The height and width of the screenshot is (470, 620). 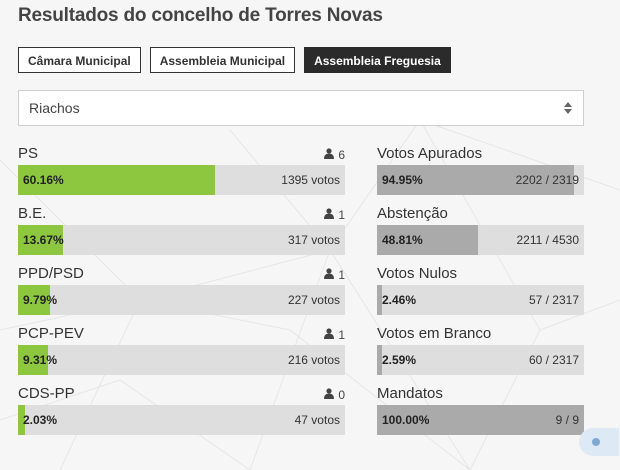 What do you see at coordinates (222, 60) in the screenshot?
I see `tab-assembleia-municipal: Assembleia Municipal` at bounding box center [222, 60].